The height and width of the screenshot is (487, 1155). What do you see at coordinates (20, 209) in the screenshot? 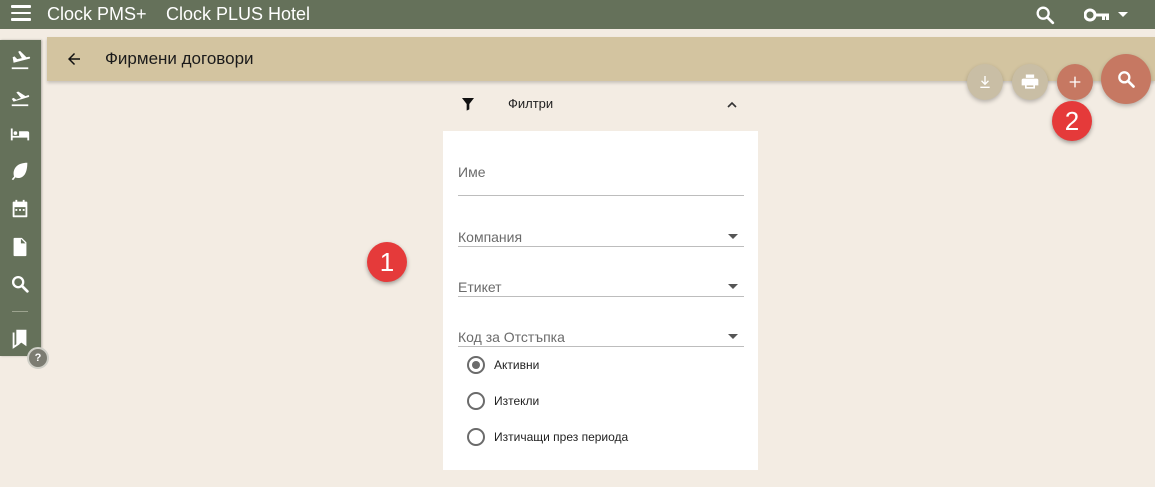
I see `calendar-icon` at bounding box center [20, 209].